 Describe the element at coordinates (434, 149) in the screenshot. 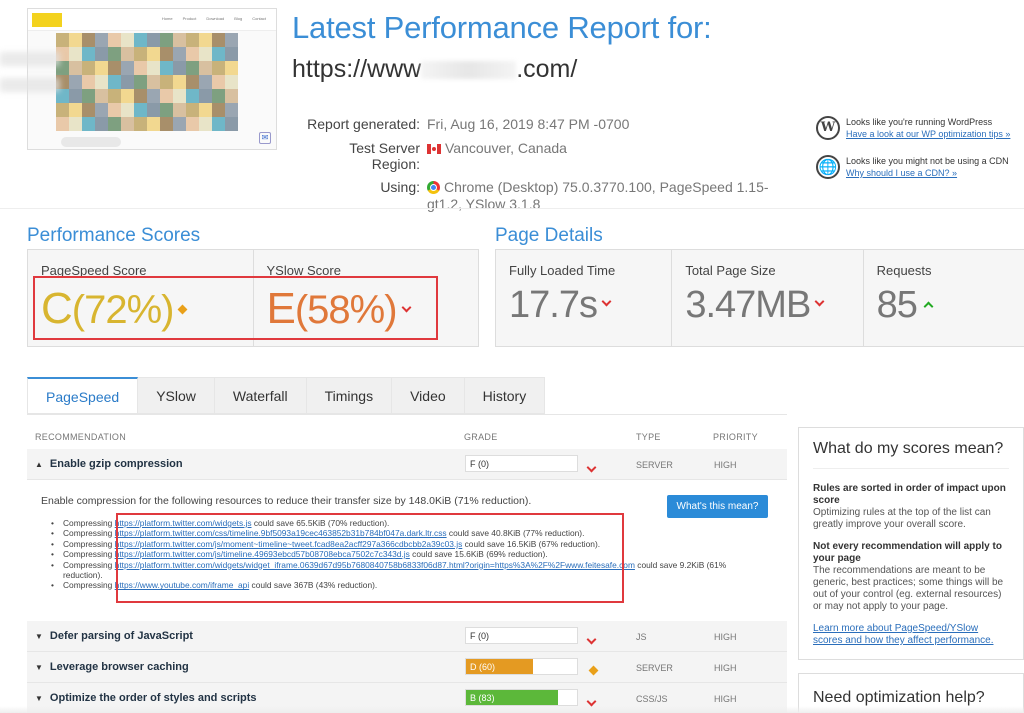

I see `canada-flag-icon` at that location.